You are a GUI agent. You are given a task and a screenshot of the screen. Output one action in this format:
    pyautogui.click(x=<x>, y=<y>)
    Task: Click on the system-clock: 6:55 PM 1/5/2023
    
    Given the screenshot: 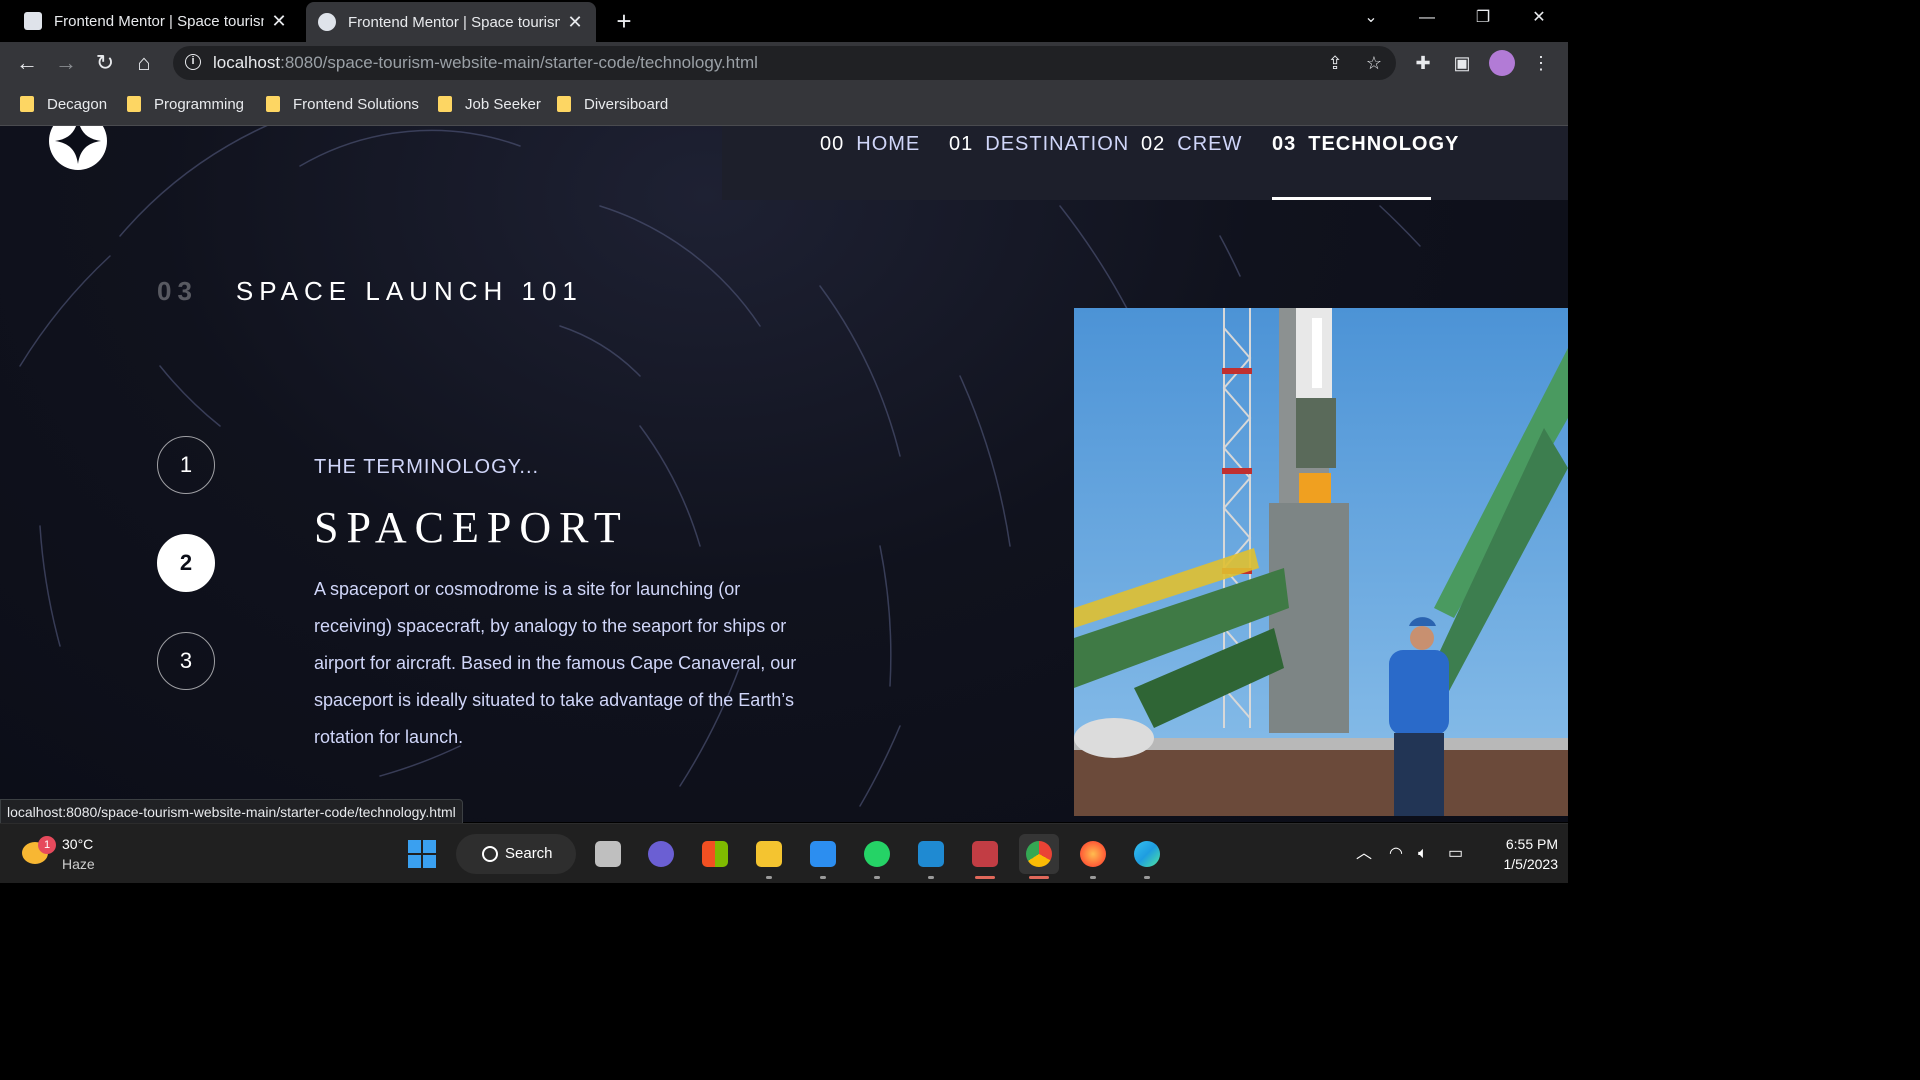 What is the action you would take?
    pyautogui.click(x=1519, y=854)
    